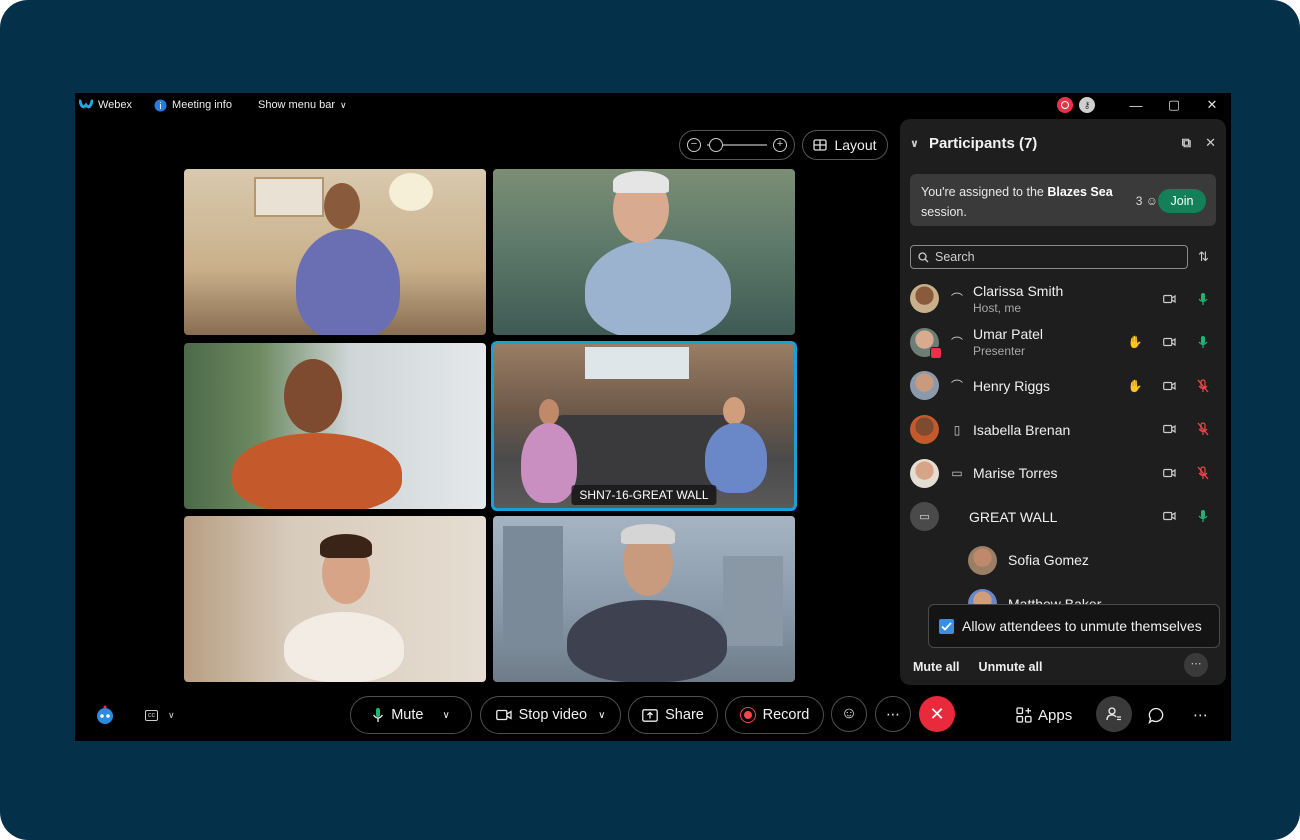 This screenshot has height=840, width=1300. I want to click on allow-unmute-option: Allow attendees to unmute themselves, so click(1074, 626).